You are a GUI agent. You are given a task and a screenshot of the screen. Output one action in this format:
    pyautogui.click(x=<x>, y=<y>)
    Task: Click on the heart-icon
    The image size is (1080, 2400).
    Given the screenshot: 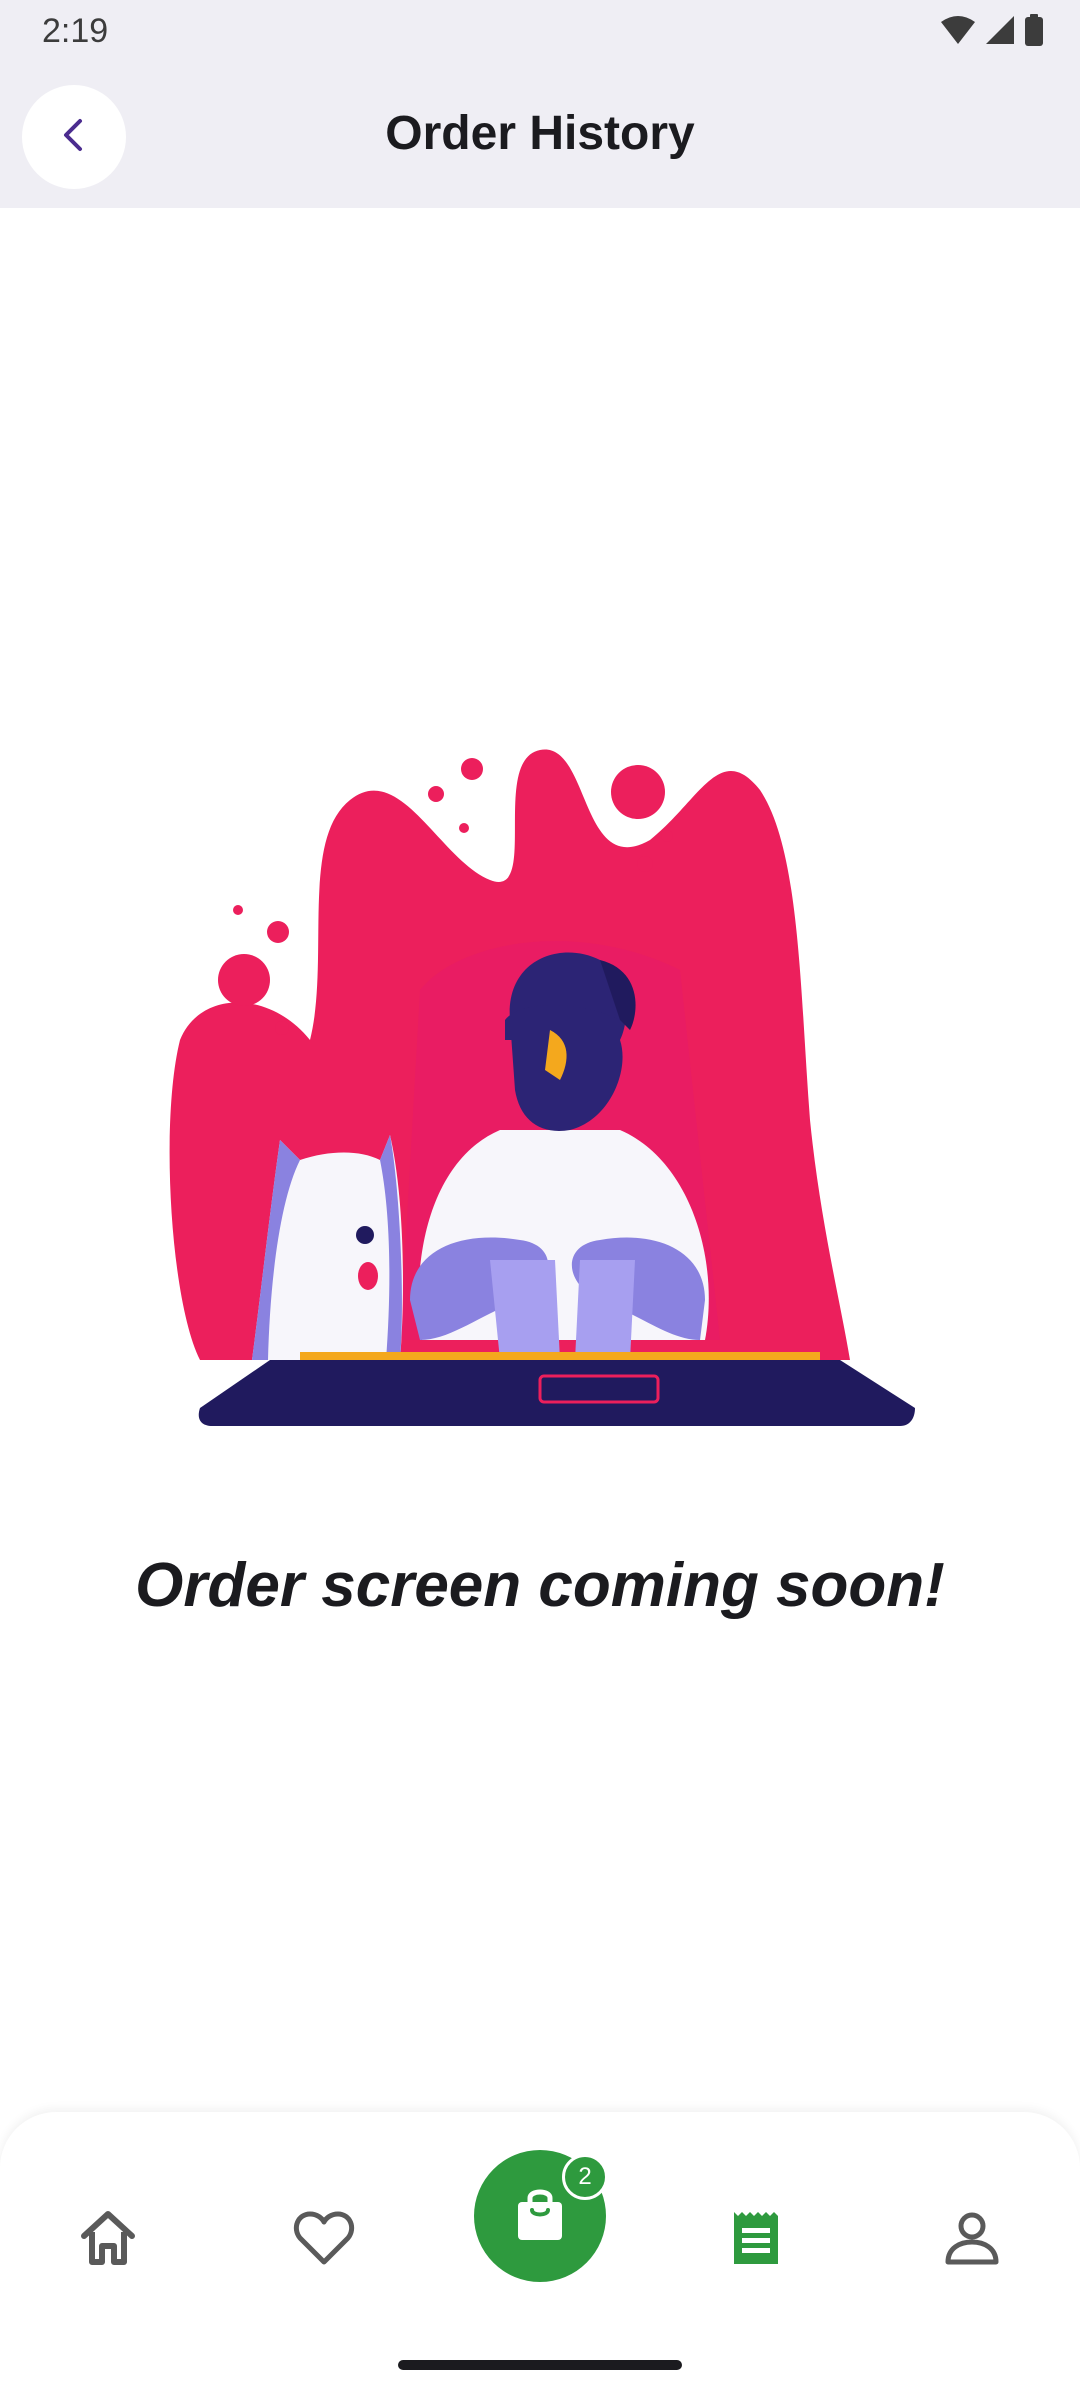 What is the action you would take?
    pyautogui.click(x=324, y=2240)
    